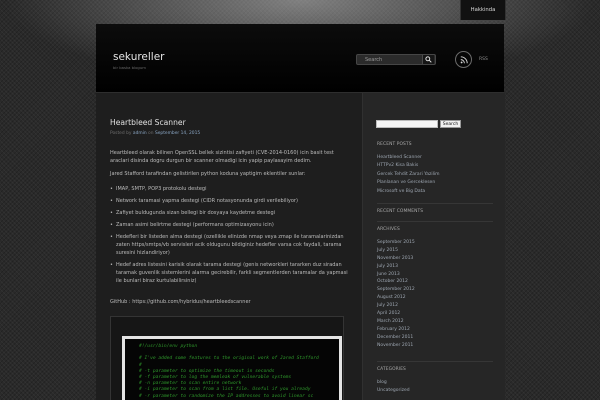  What do you see at coordinates (436, 322) in the screenshot?
I see `archive-link: March 2012` at bounding box center [436, 322].